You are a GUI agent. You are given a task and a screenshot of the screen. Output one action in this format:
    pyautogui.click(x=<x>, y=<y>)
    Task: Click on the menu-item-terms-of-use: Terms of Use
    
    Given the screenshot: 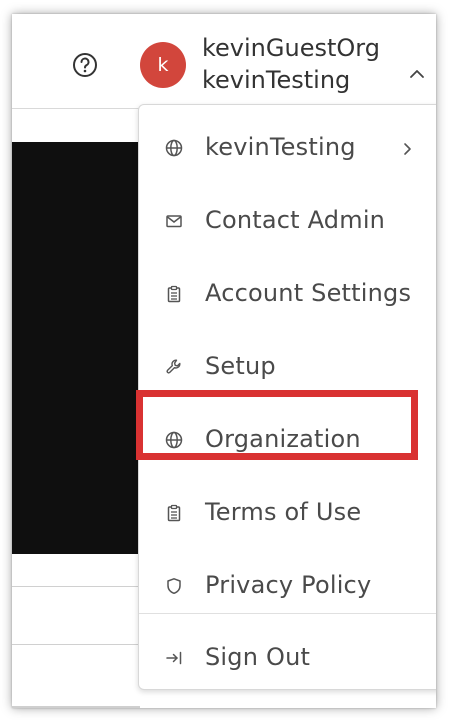 What is the action you would take?
    pyautogui.click(x=287, y=513)
    